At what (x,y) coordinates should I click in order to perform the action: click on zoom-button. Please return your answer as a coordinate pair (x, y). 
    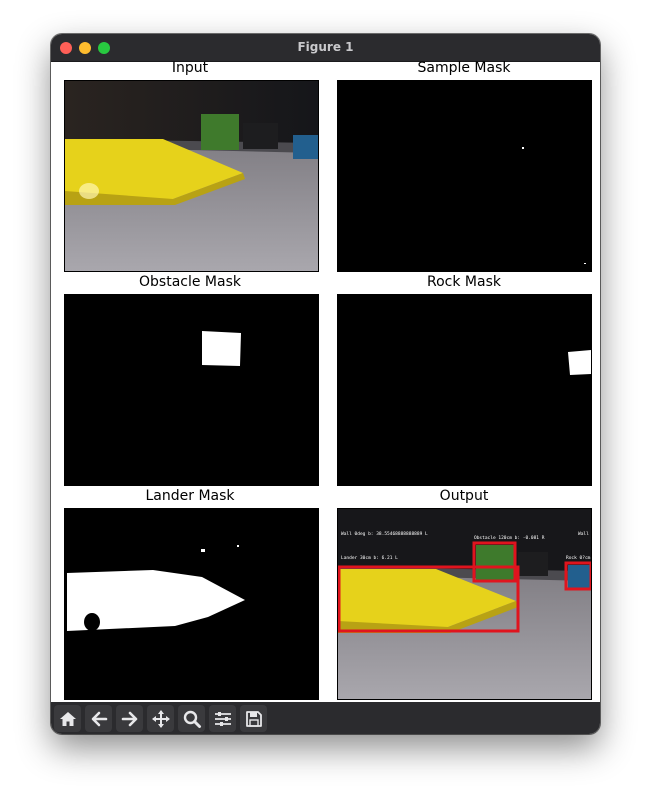
    Looking at the image, I should click on (191, 718).